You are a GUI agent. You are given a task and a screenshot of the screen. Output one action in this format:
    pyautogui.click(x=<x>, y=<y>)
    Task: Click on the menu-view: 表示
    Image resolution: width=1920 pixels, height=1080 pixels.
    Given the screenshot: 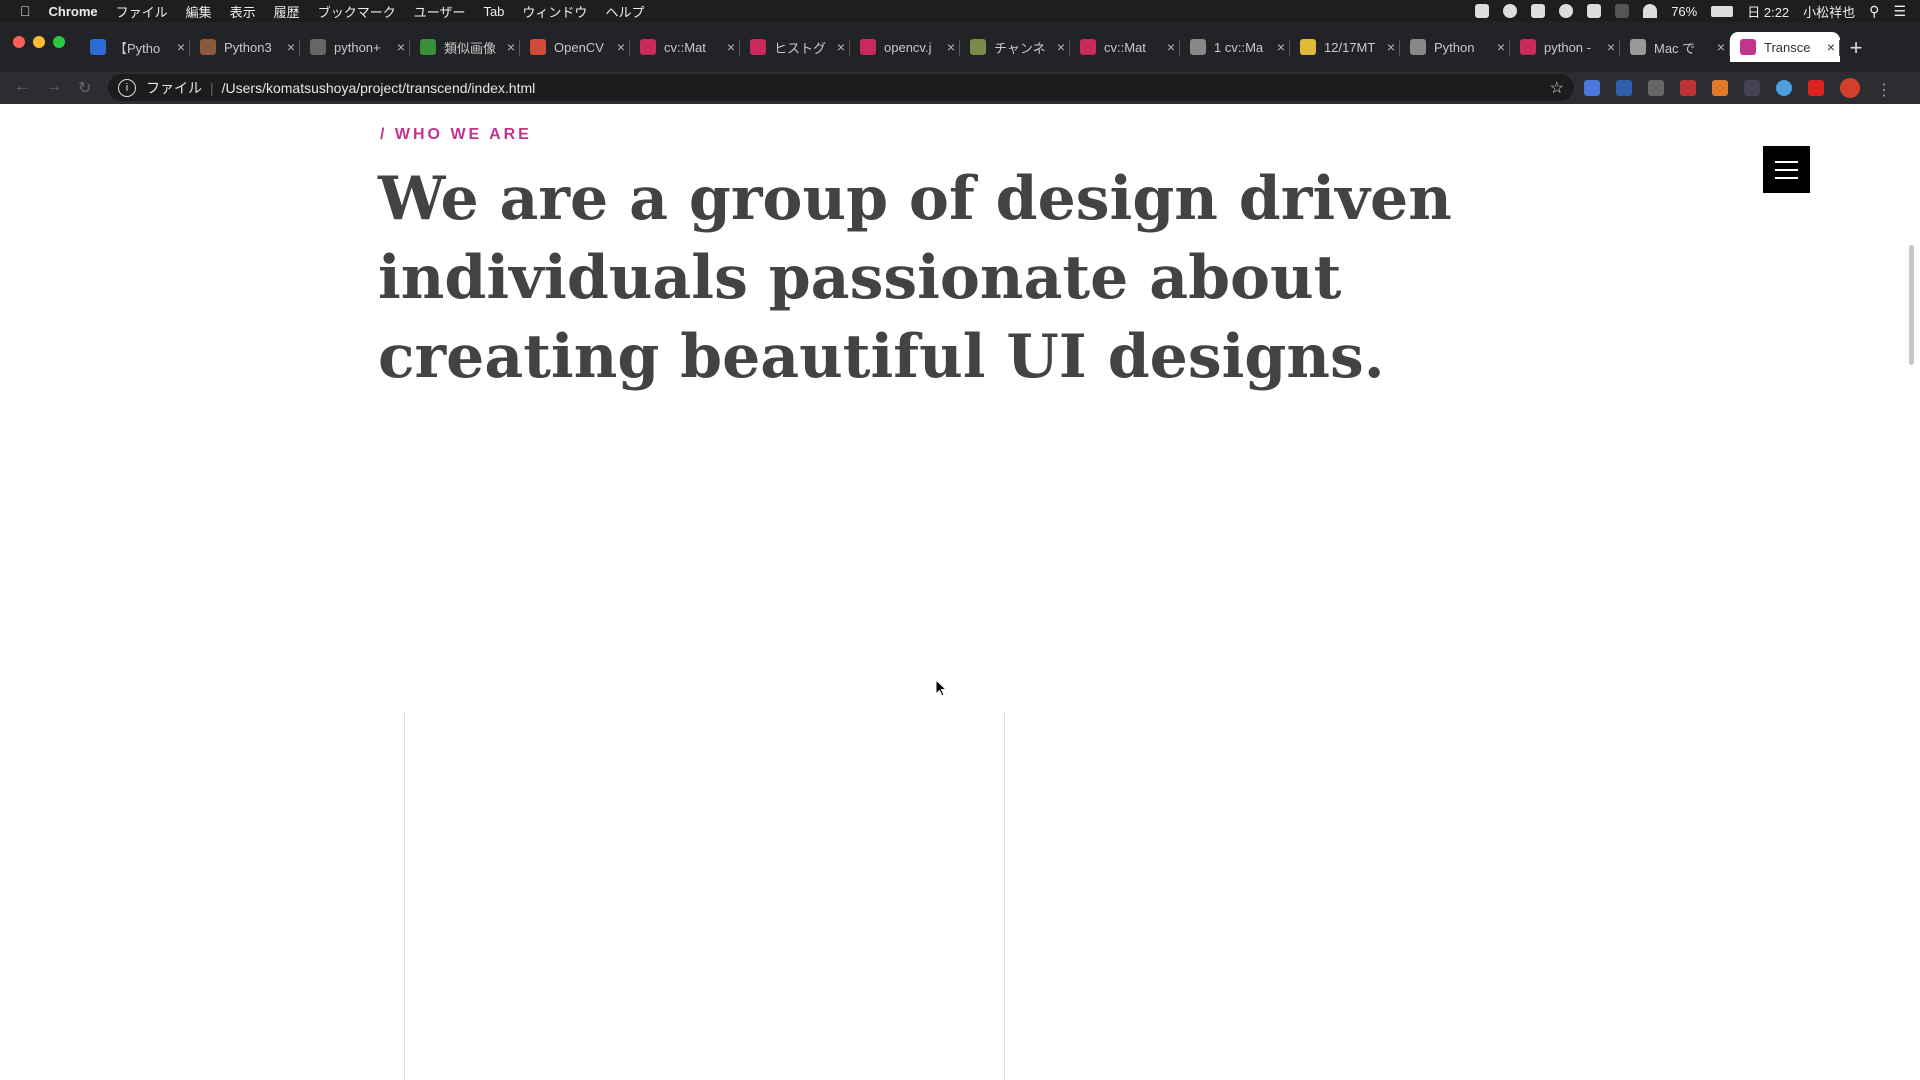 What is the action you would take?
    pyautogui.click(x=243, y=11)
    